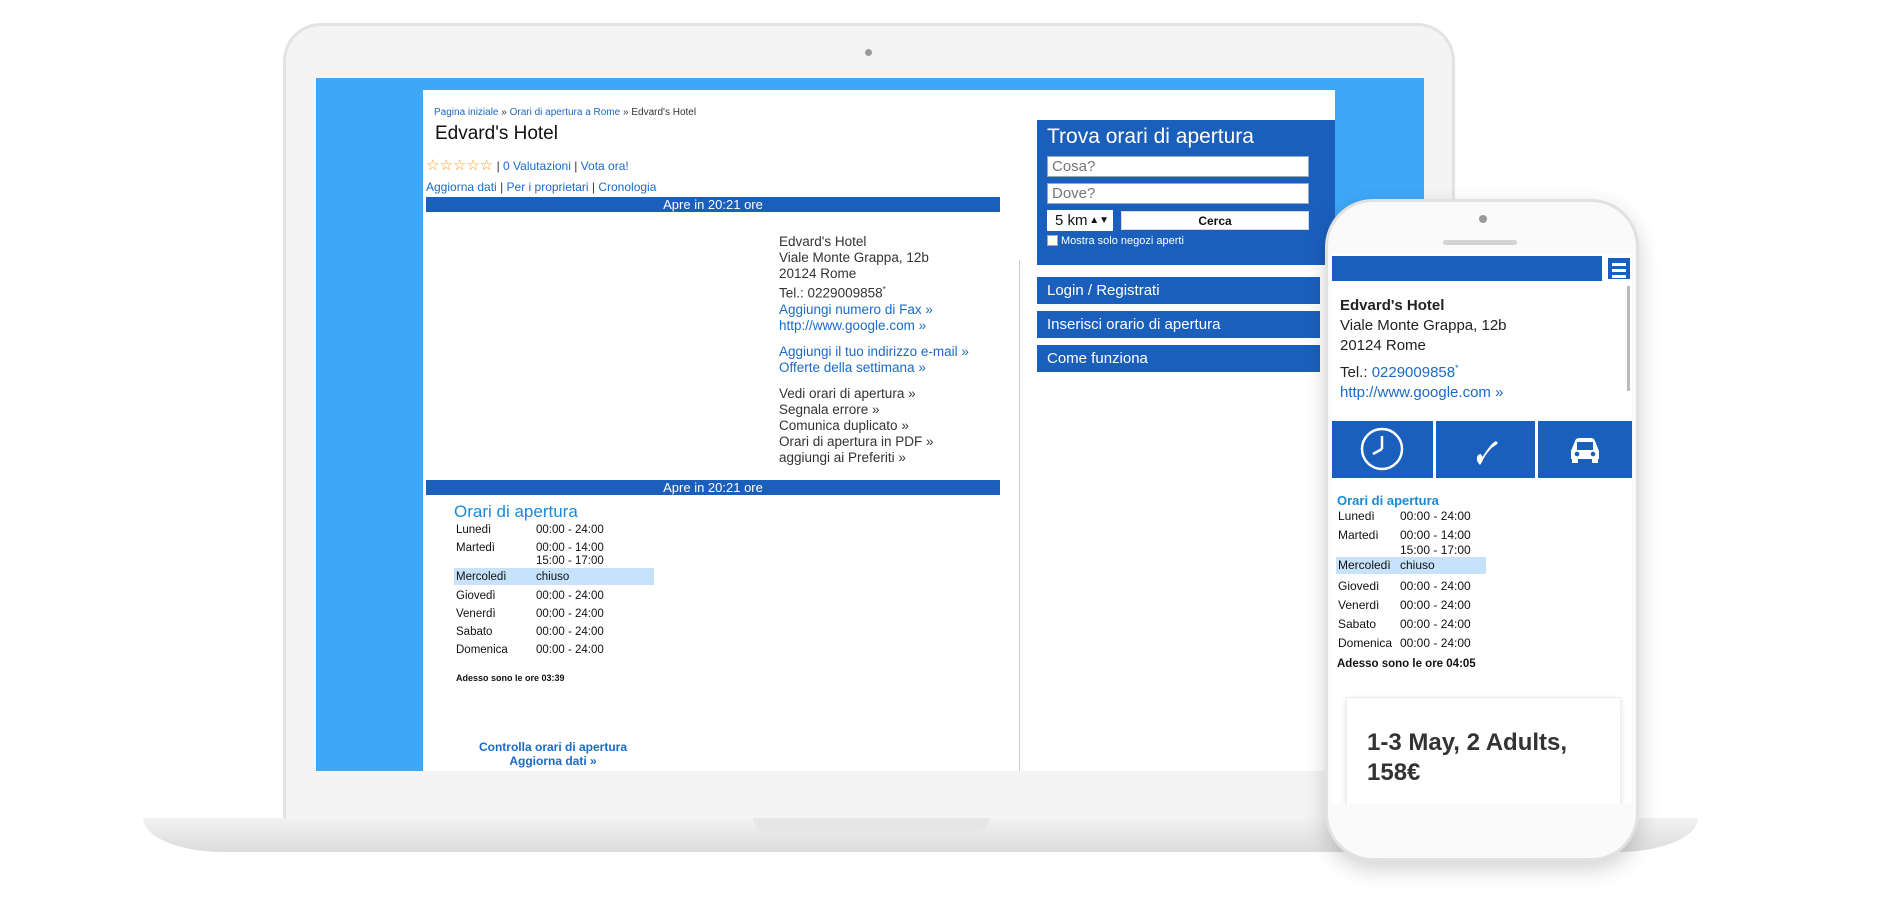  I want to click on add-favorites-link: aggiungi ai Preferiti », so click(874, 458).